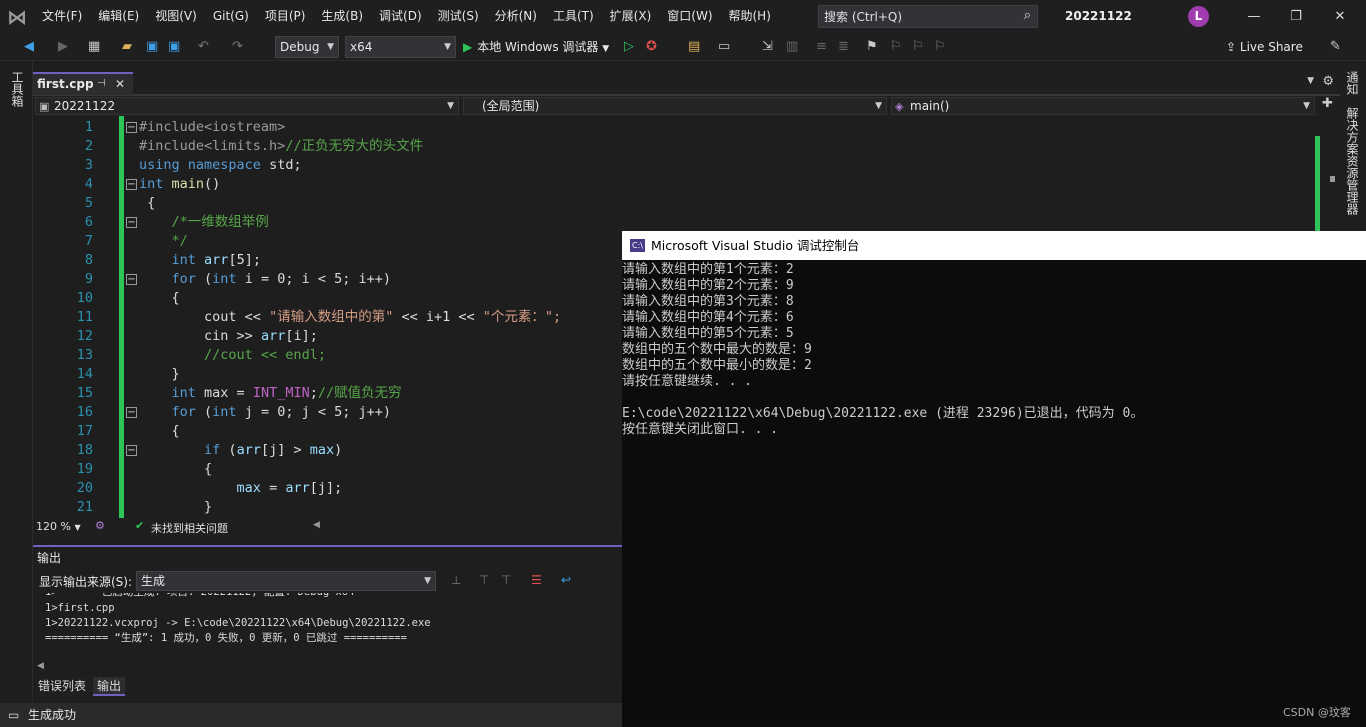 This screenshot has height=727, width=1366. I want to click on project-nav-select: ▣ 20221122 ▼, so click(247, 106).